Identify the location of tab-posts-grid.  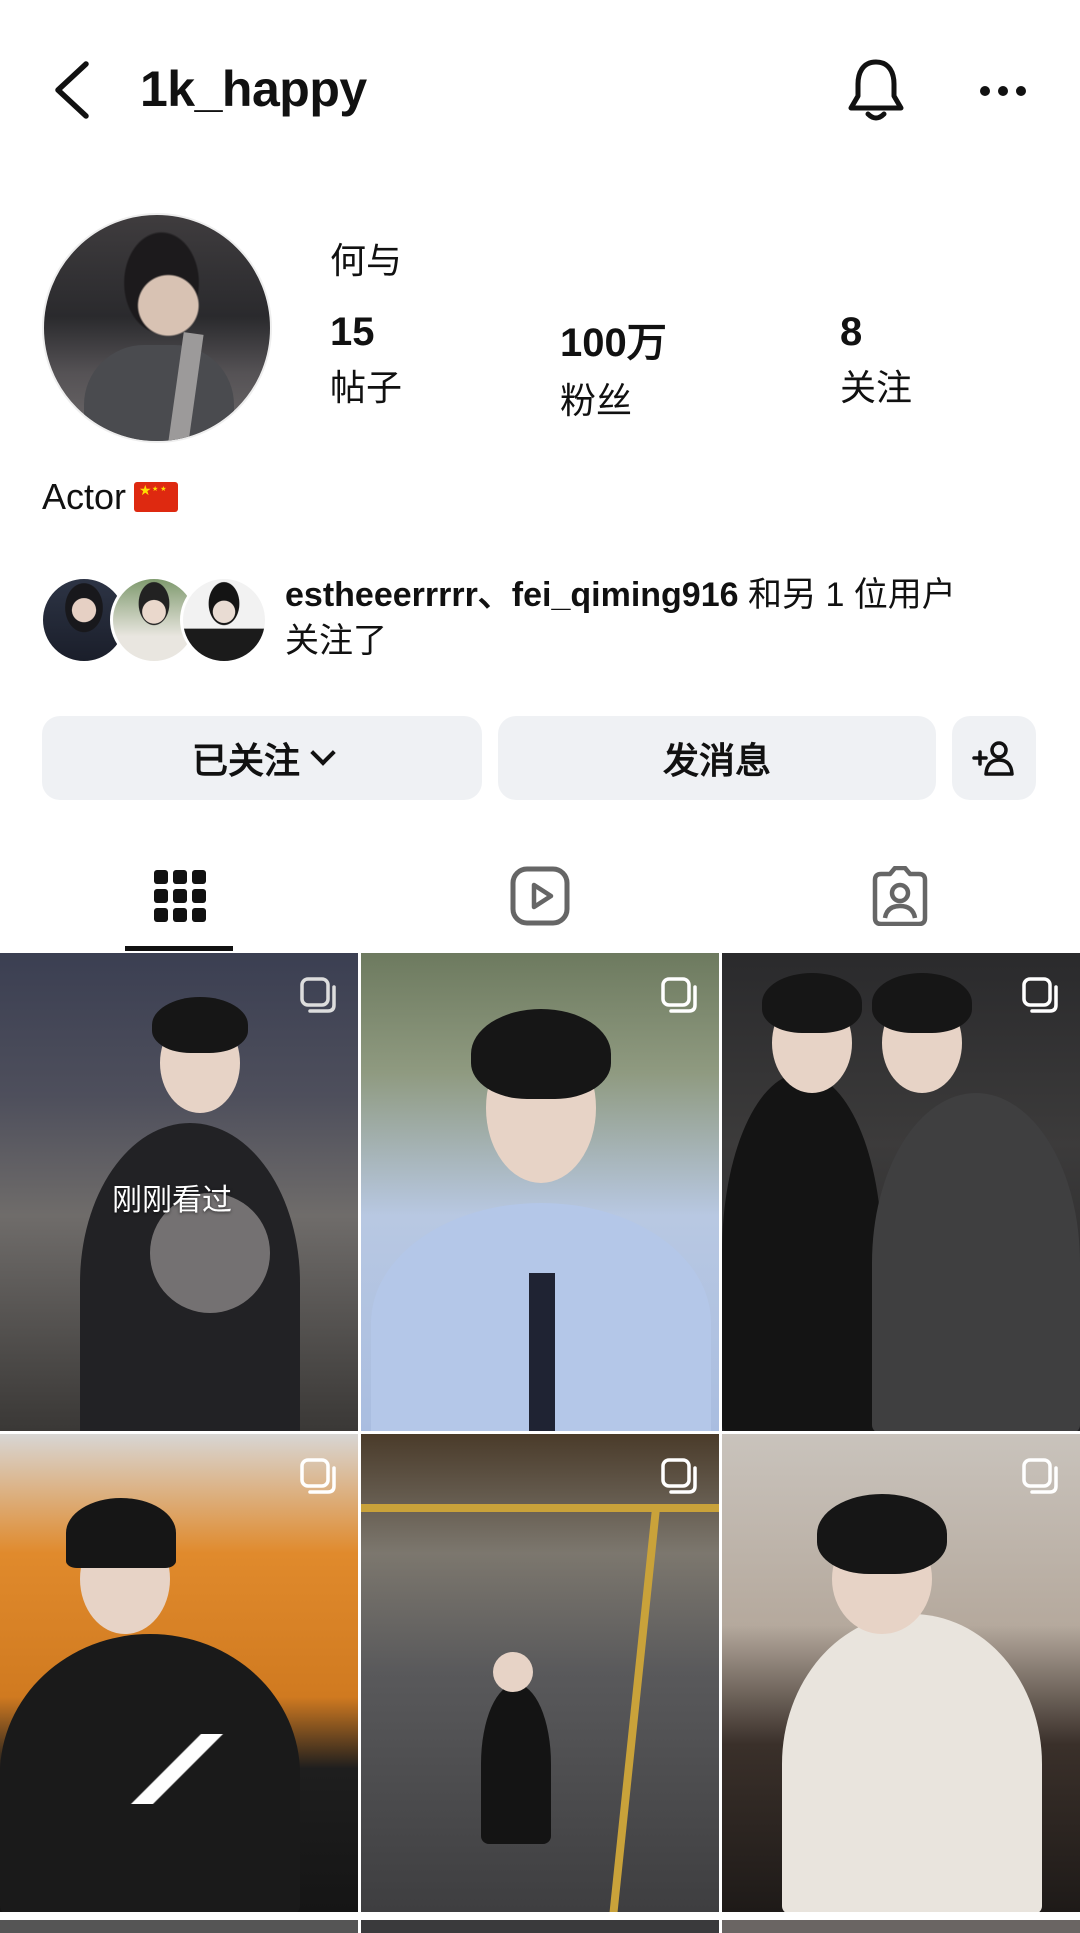
(180, 896).